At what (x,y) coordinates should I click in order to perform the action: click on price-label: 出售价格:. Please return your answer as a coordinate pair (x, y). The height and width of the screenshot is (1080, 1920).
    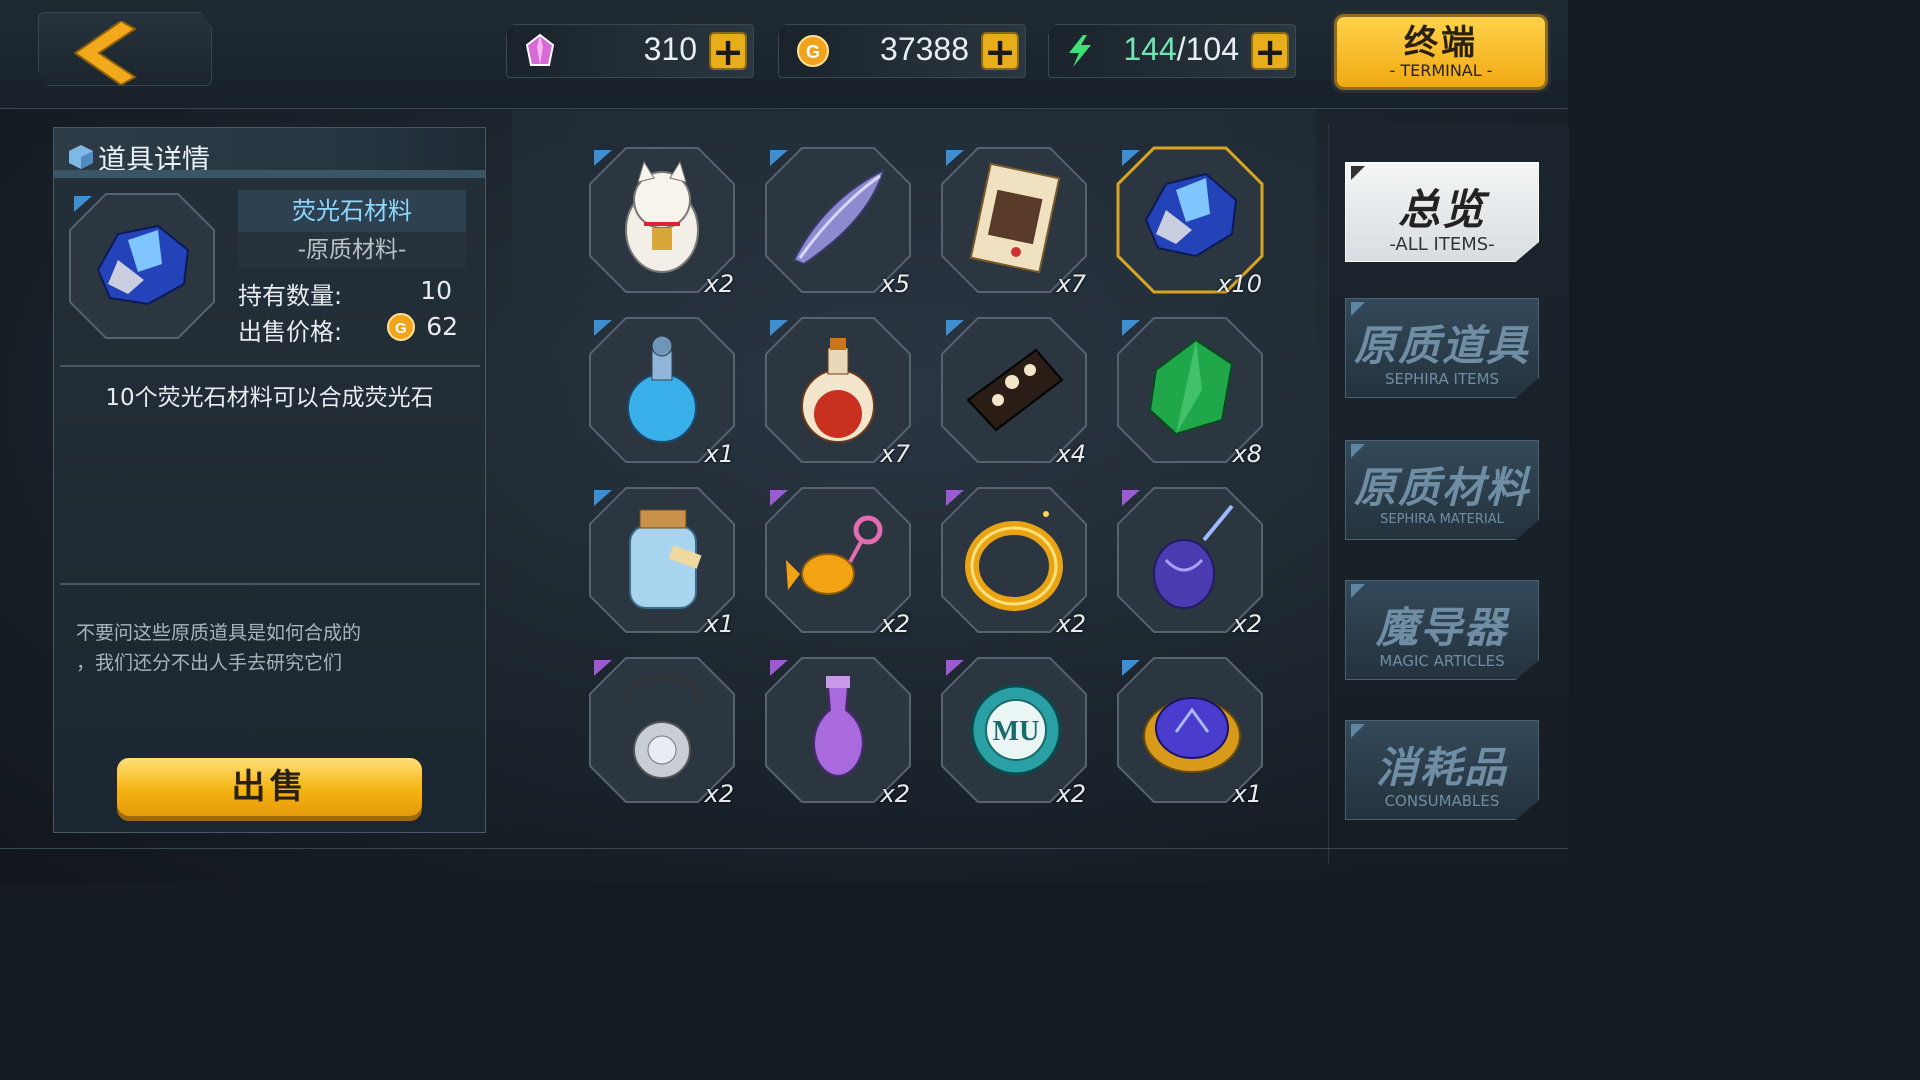
    Looking at the image, I should click on (290, 332).